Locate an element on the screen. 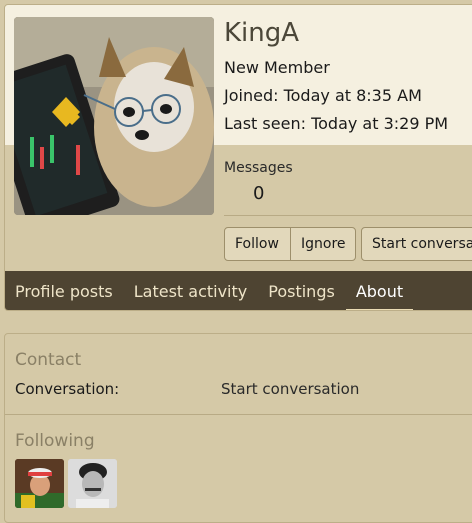 The width and height of the screenshot is (472, 523). last-seen-value: Today at 3:29 PM is located at coordinates (380, 123).